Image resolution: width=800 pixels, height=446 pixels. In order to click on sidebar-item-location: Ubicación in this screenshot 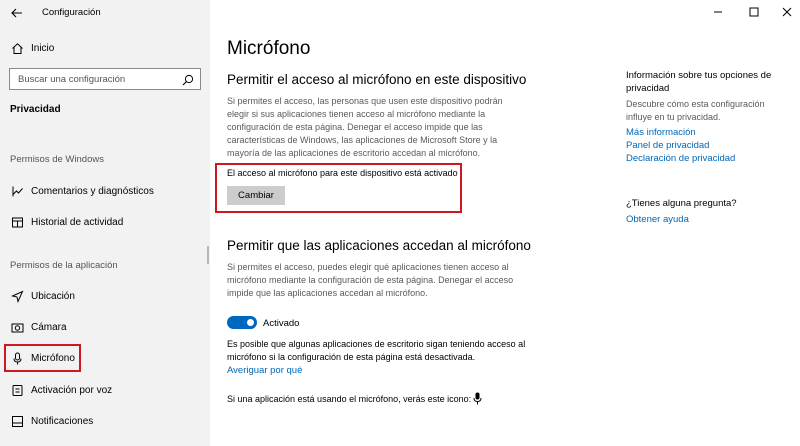, I will do `click(105, 296)`.